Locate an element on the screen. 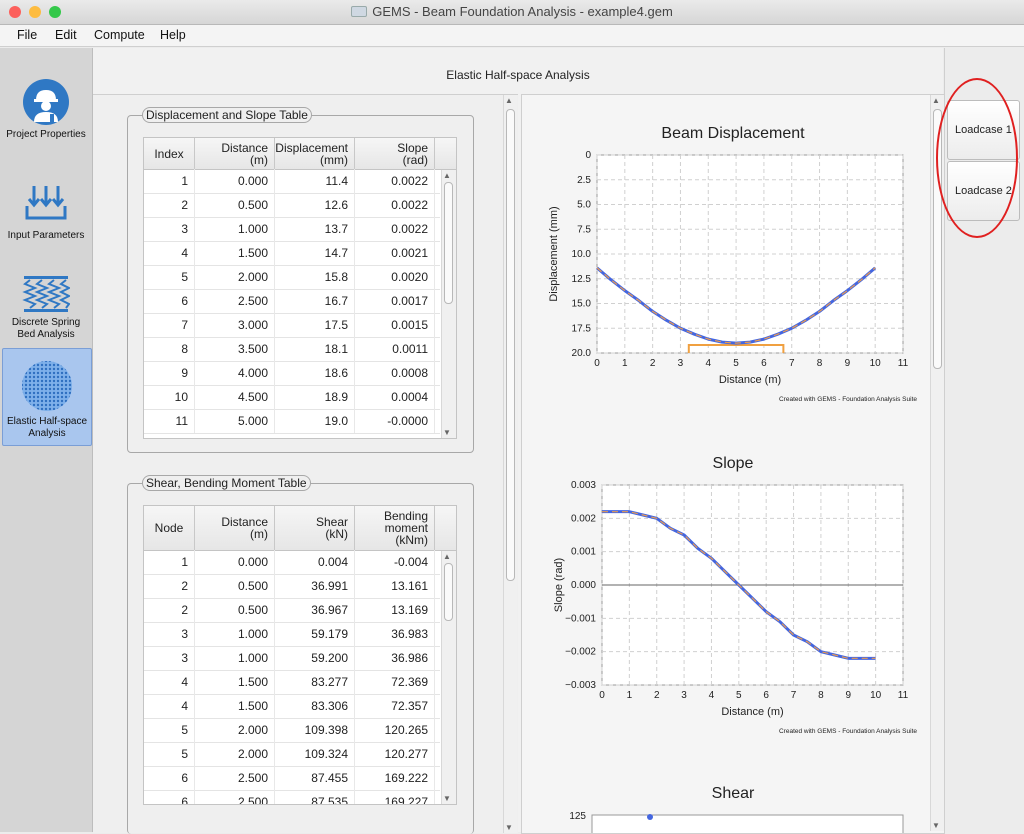 This screenshot has width=1024, height=834. sidebar-item-discrete-spring-bed: Discrete Spring Bed Analysis is located at coordinates (46, 309).